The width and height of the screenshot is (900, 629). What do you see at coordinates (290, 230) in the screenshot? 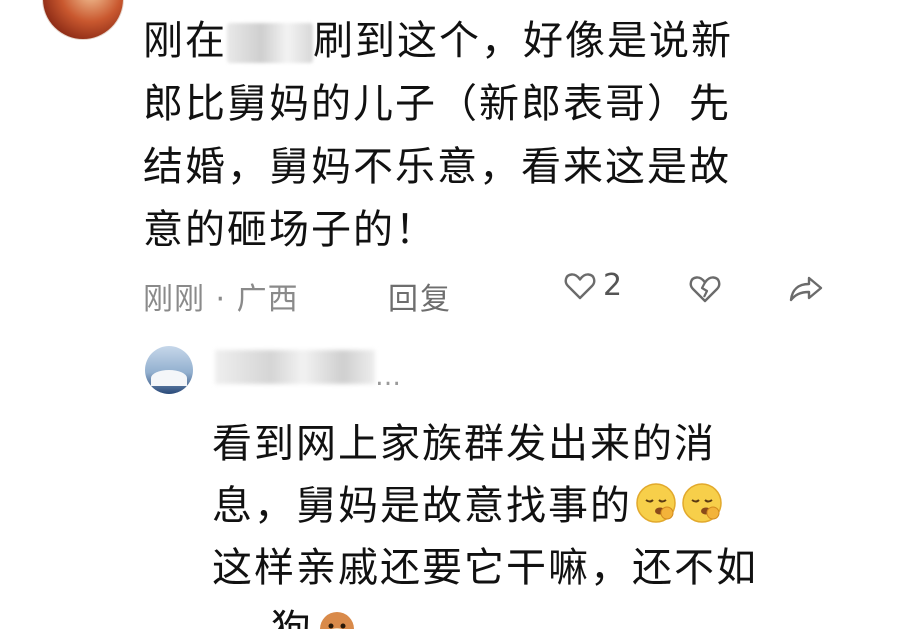
I see `comment-line-4: 意的砸场子的！` at bounding box center [290, 230].